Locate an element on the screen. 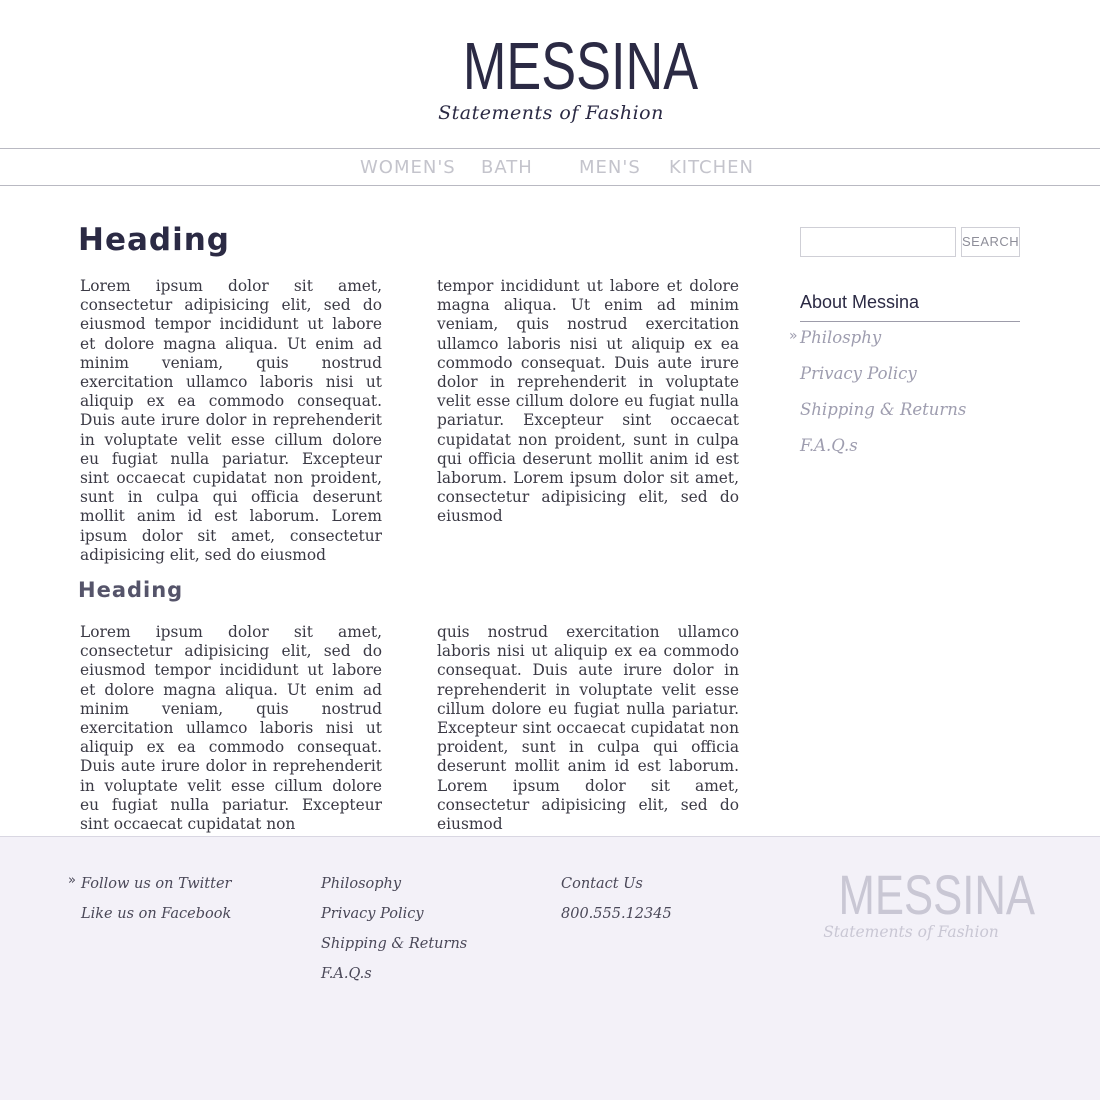 This screenshot has height=1100, width=1100. footer-logo-wordmark: MESSINA is located at coordinates (937, 894).